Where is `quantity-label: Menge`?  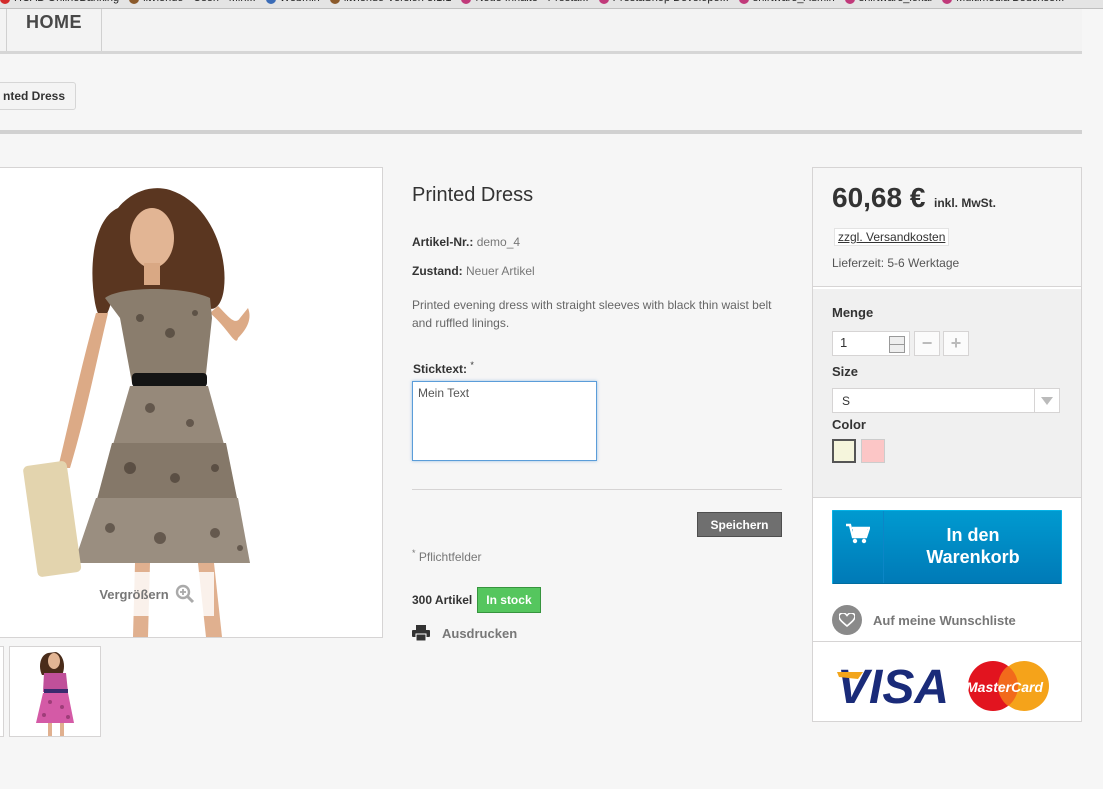
quantity-label: Menge is located at coordinates (853, 312).